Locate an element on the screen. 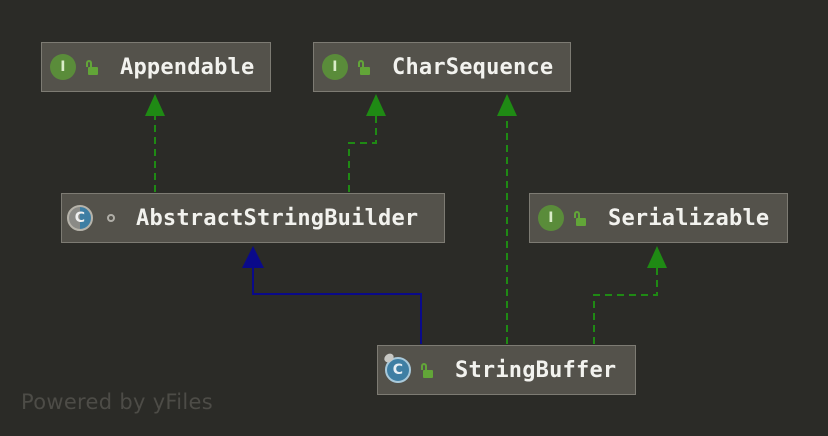 The width and height of the screenshot is (828, 436). node-label: Serializable is located at coordinates (689, 218).